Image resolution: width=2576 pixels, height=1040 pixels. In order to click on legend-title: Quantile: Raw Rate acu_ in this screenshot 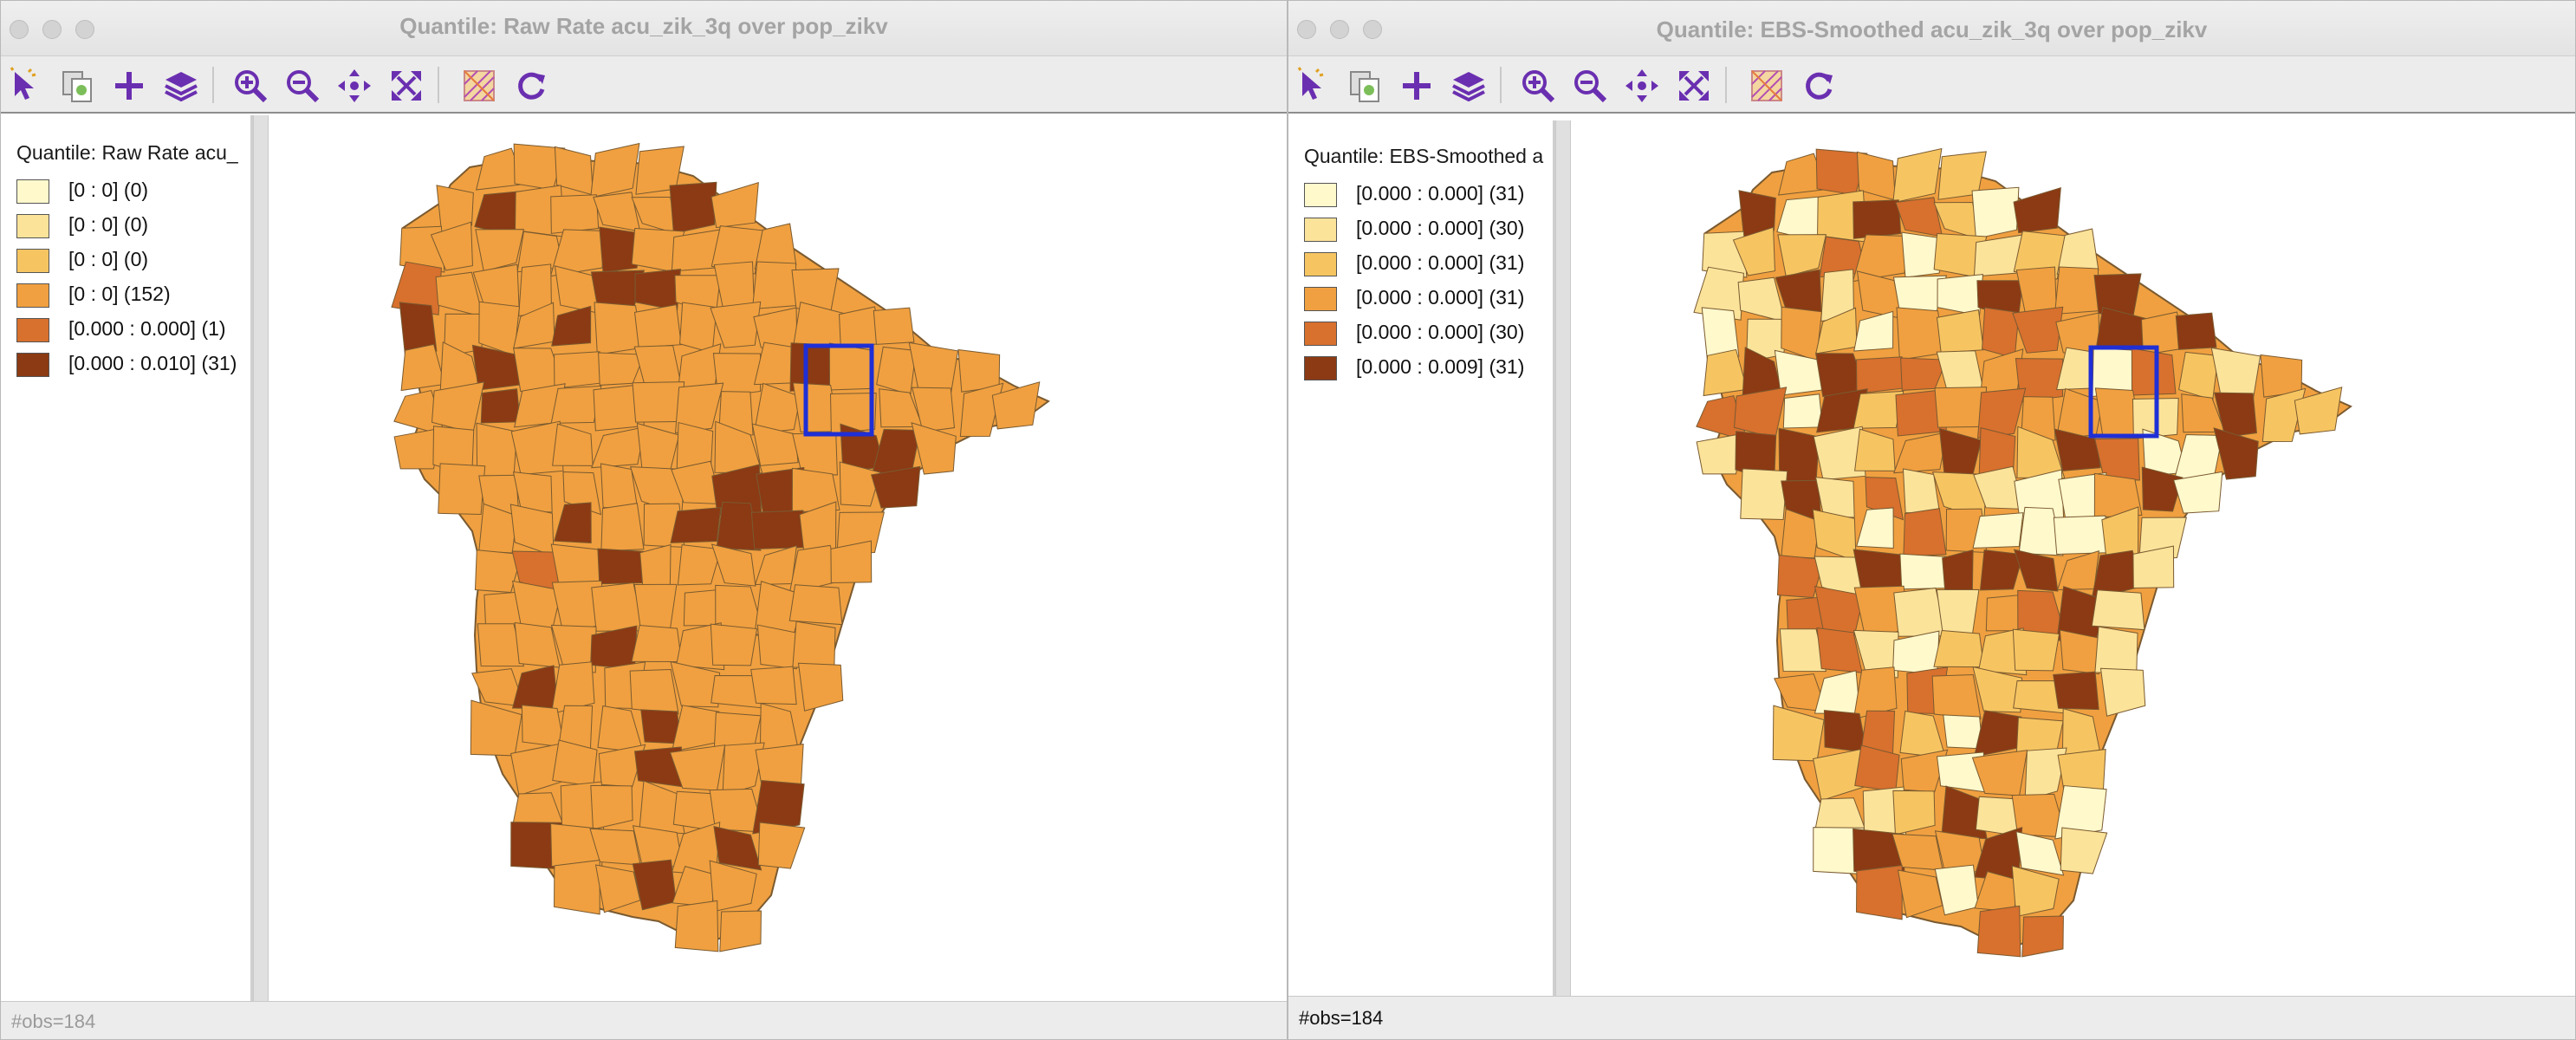, I will do `click(127, 152)`.